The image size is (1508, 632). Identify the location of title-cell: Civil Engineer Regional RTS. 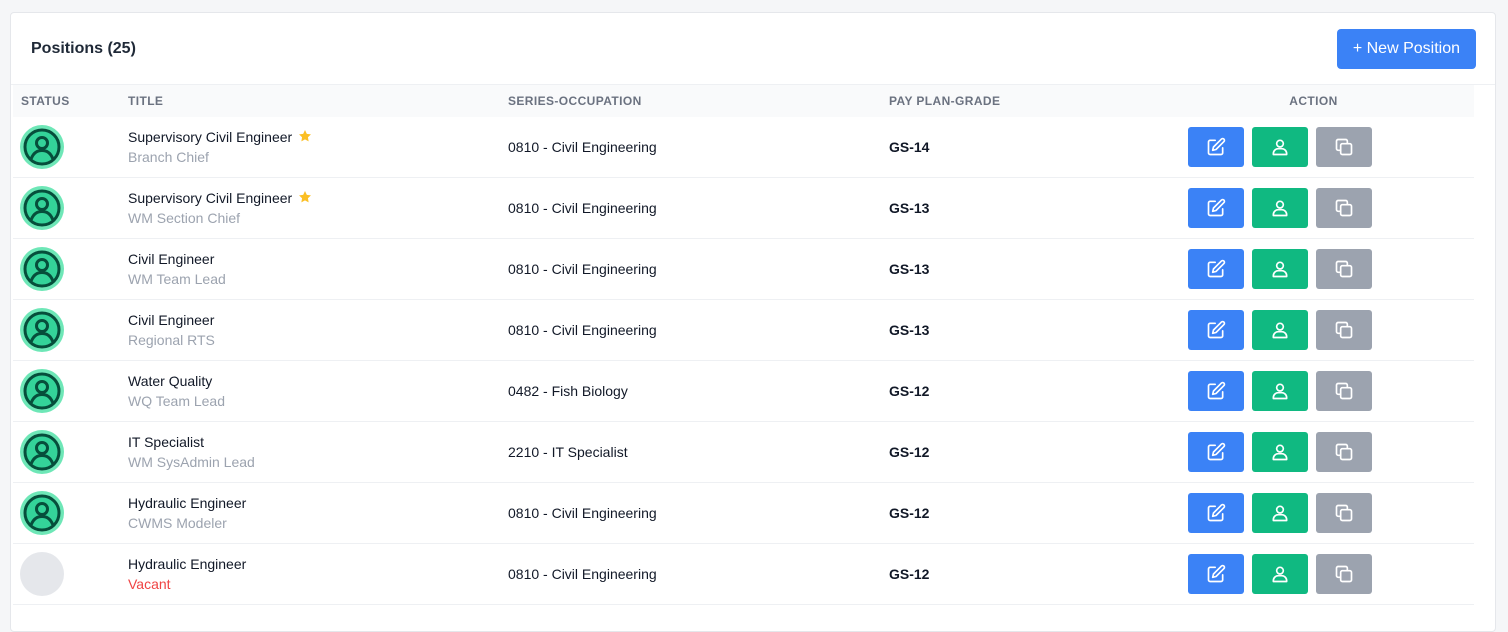
(318, 330).